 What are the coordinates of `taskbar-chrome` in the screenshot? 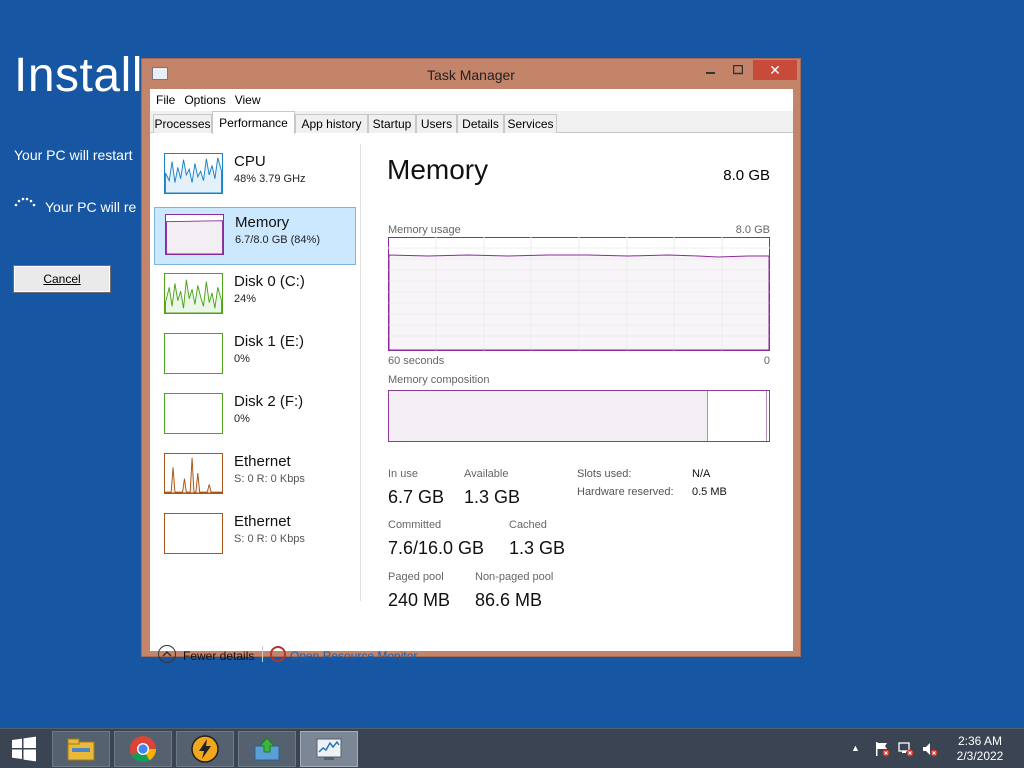 It's located at (143, 749).